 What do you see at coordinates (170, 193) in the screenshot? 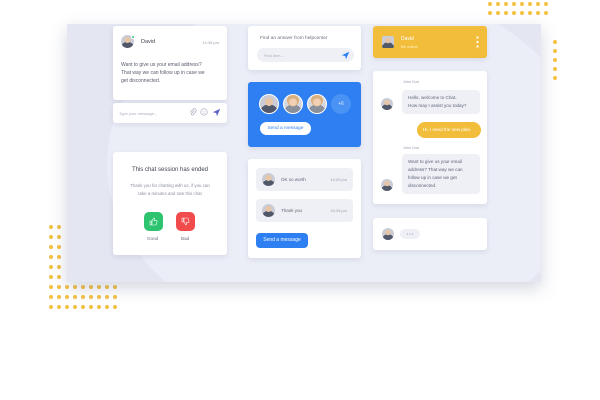
I see `ended-text-line: take a minutes and rate this chat` at bounding box center [170, 193].